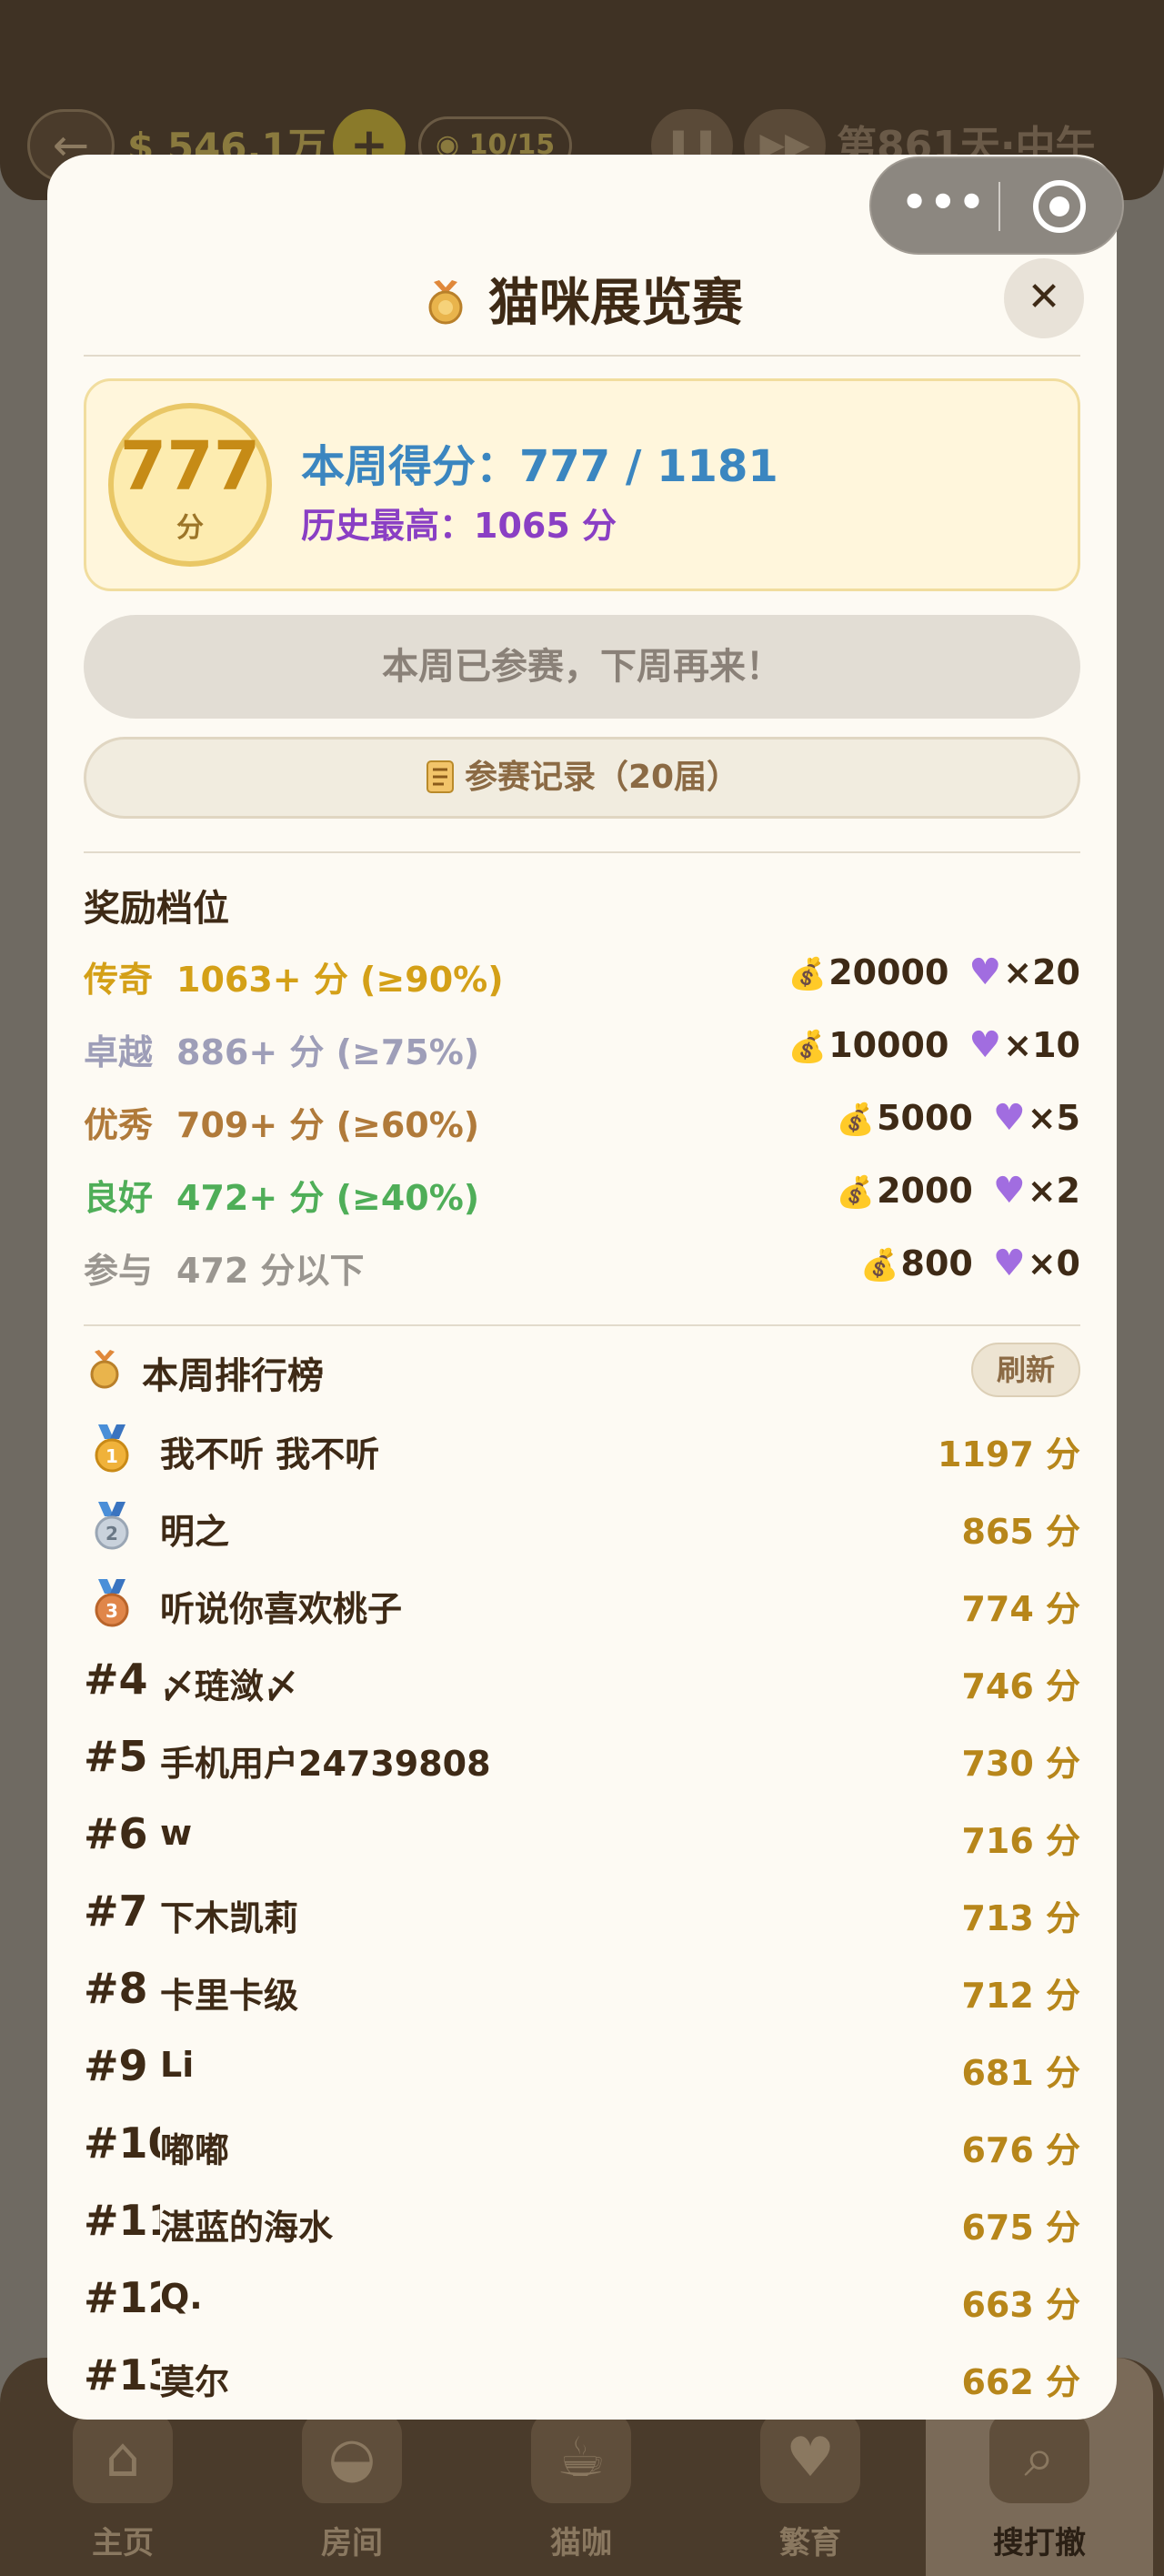  I want to click on breeding-icon: ♥, so click(810, 2457).